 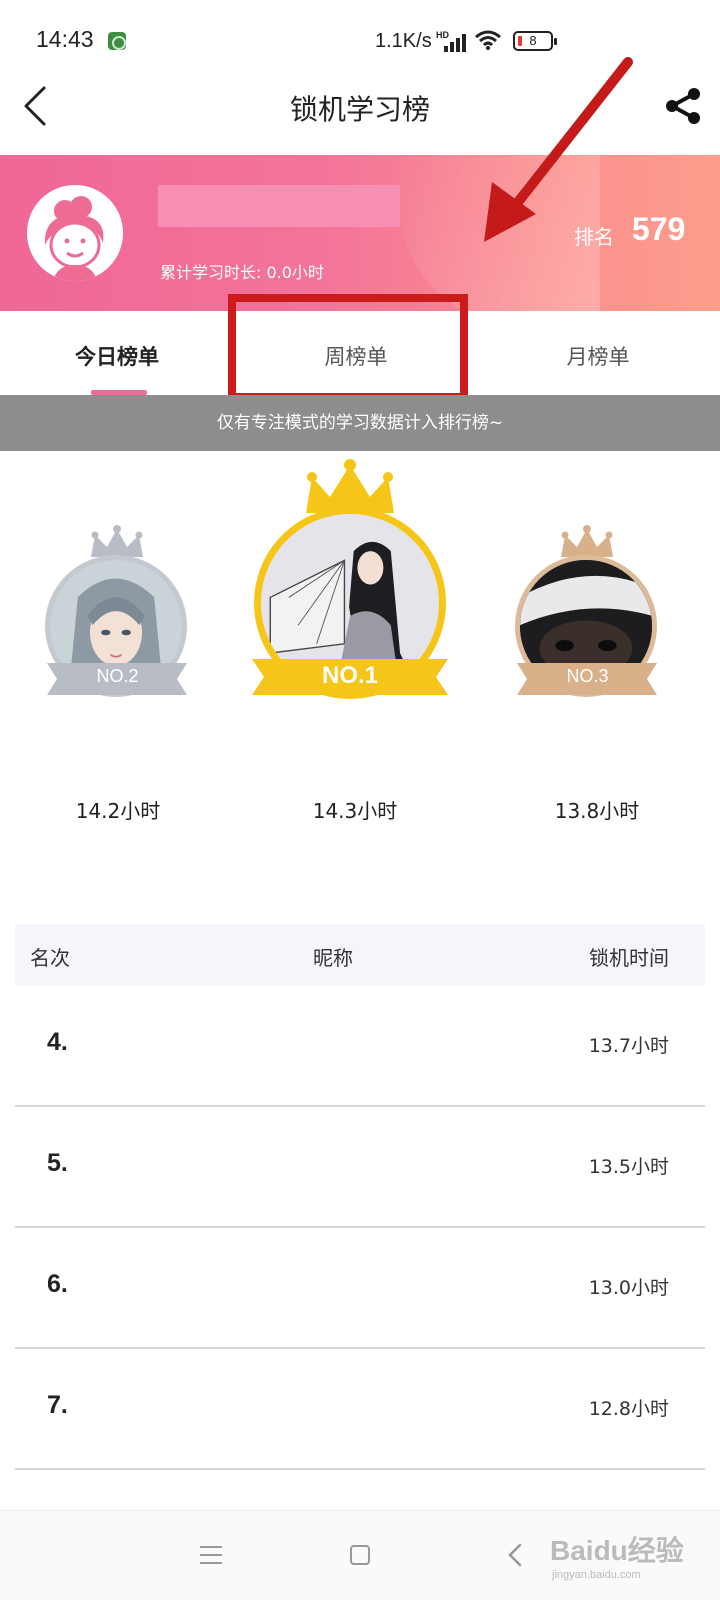 I want to click on status-time: 14:43, so click(x=65, y=39).